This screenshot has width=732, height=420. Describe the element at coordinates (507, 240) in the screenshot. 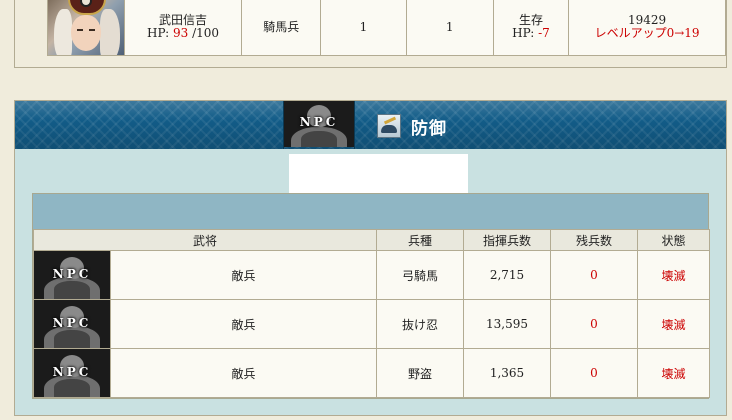

I see `col-header-commanded: 指揮兵数` at that location.